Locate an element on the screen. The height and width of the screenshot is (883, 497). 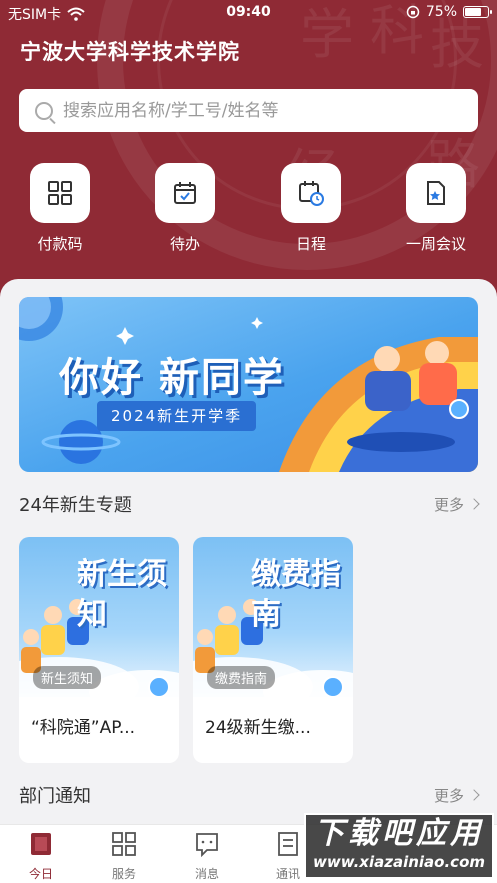
orientation-lock-icon is located at coordinates (413, 12).